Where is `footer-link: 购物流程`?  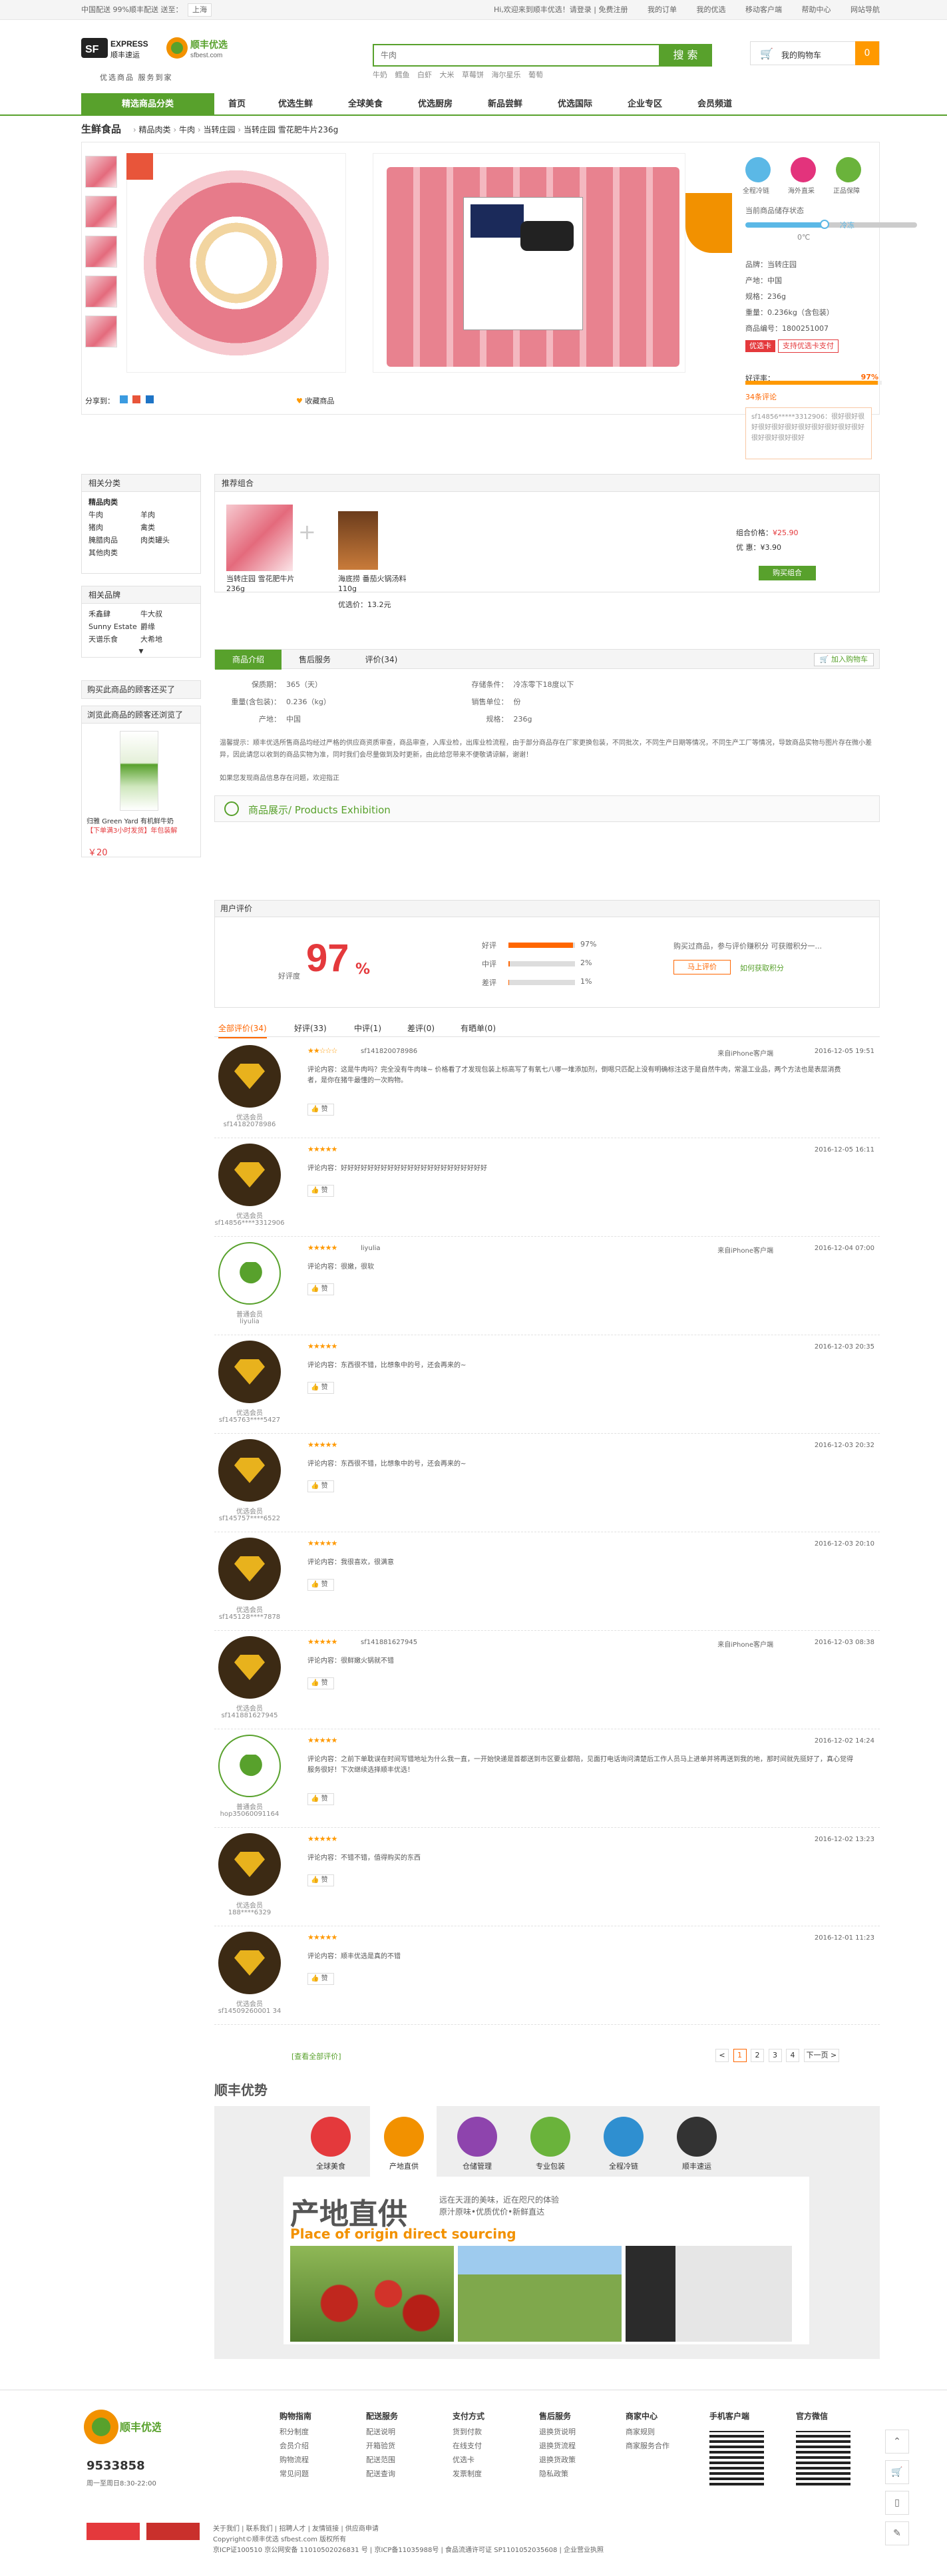
footer-link: 购物流程 is located at coordinates (295, 2460).